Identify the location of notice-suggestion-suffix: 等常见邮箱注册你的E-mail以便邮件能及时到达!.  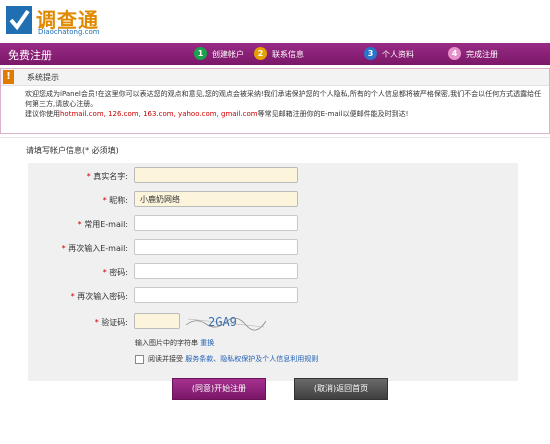
(333, 114).